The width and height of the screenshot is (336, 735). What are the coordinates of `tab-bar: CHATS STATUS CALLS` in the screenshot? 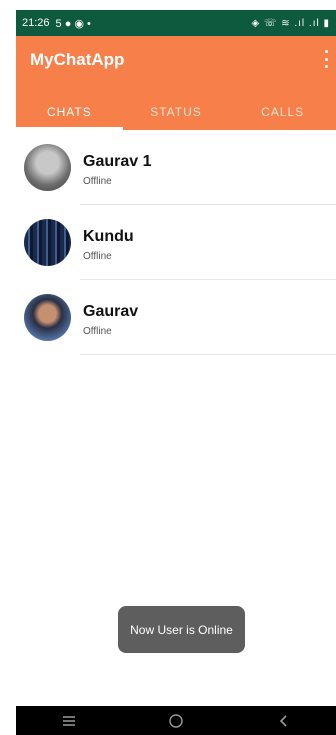 It's located at (176, 112).